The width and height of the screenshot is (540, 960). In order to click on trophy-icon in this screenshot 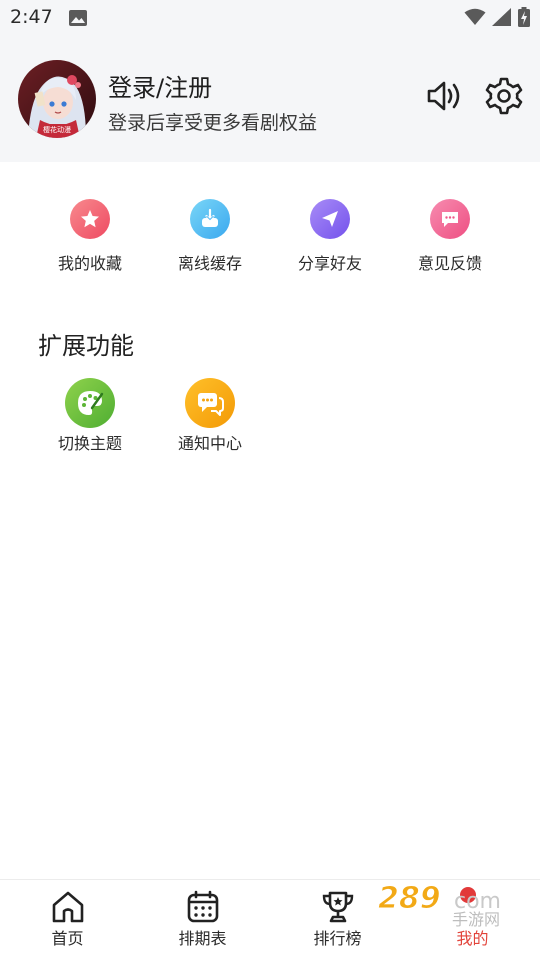, I will do `click(337, 907)`.